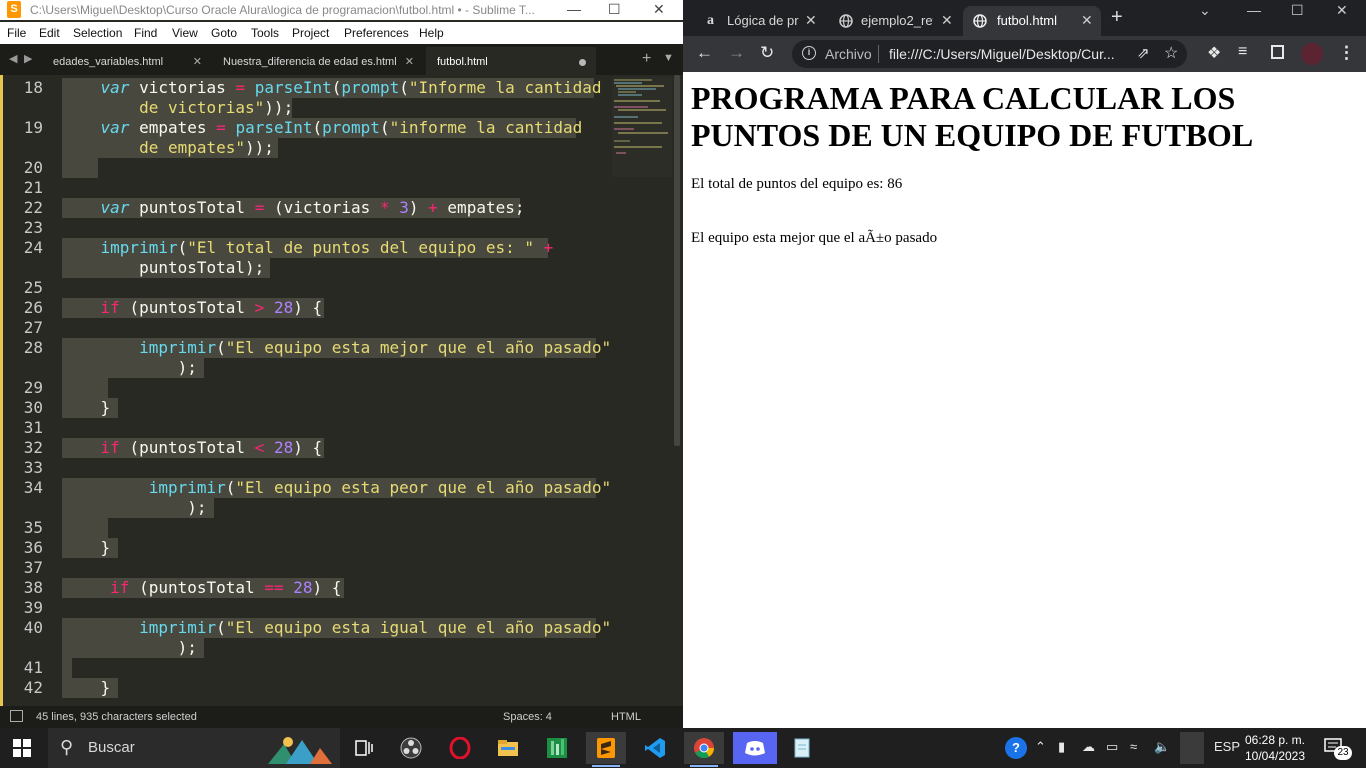  What do you see at coordinates (431, 33) in the screenshot?
I see `menu-help: Help` at bounding box center [431, 33].